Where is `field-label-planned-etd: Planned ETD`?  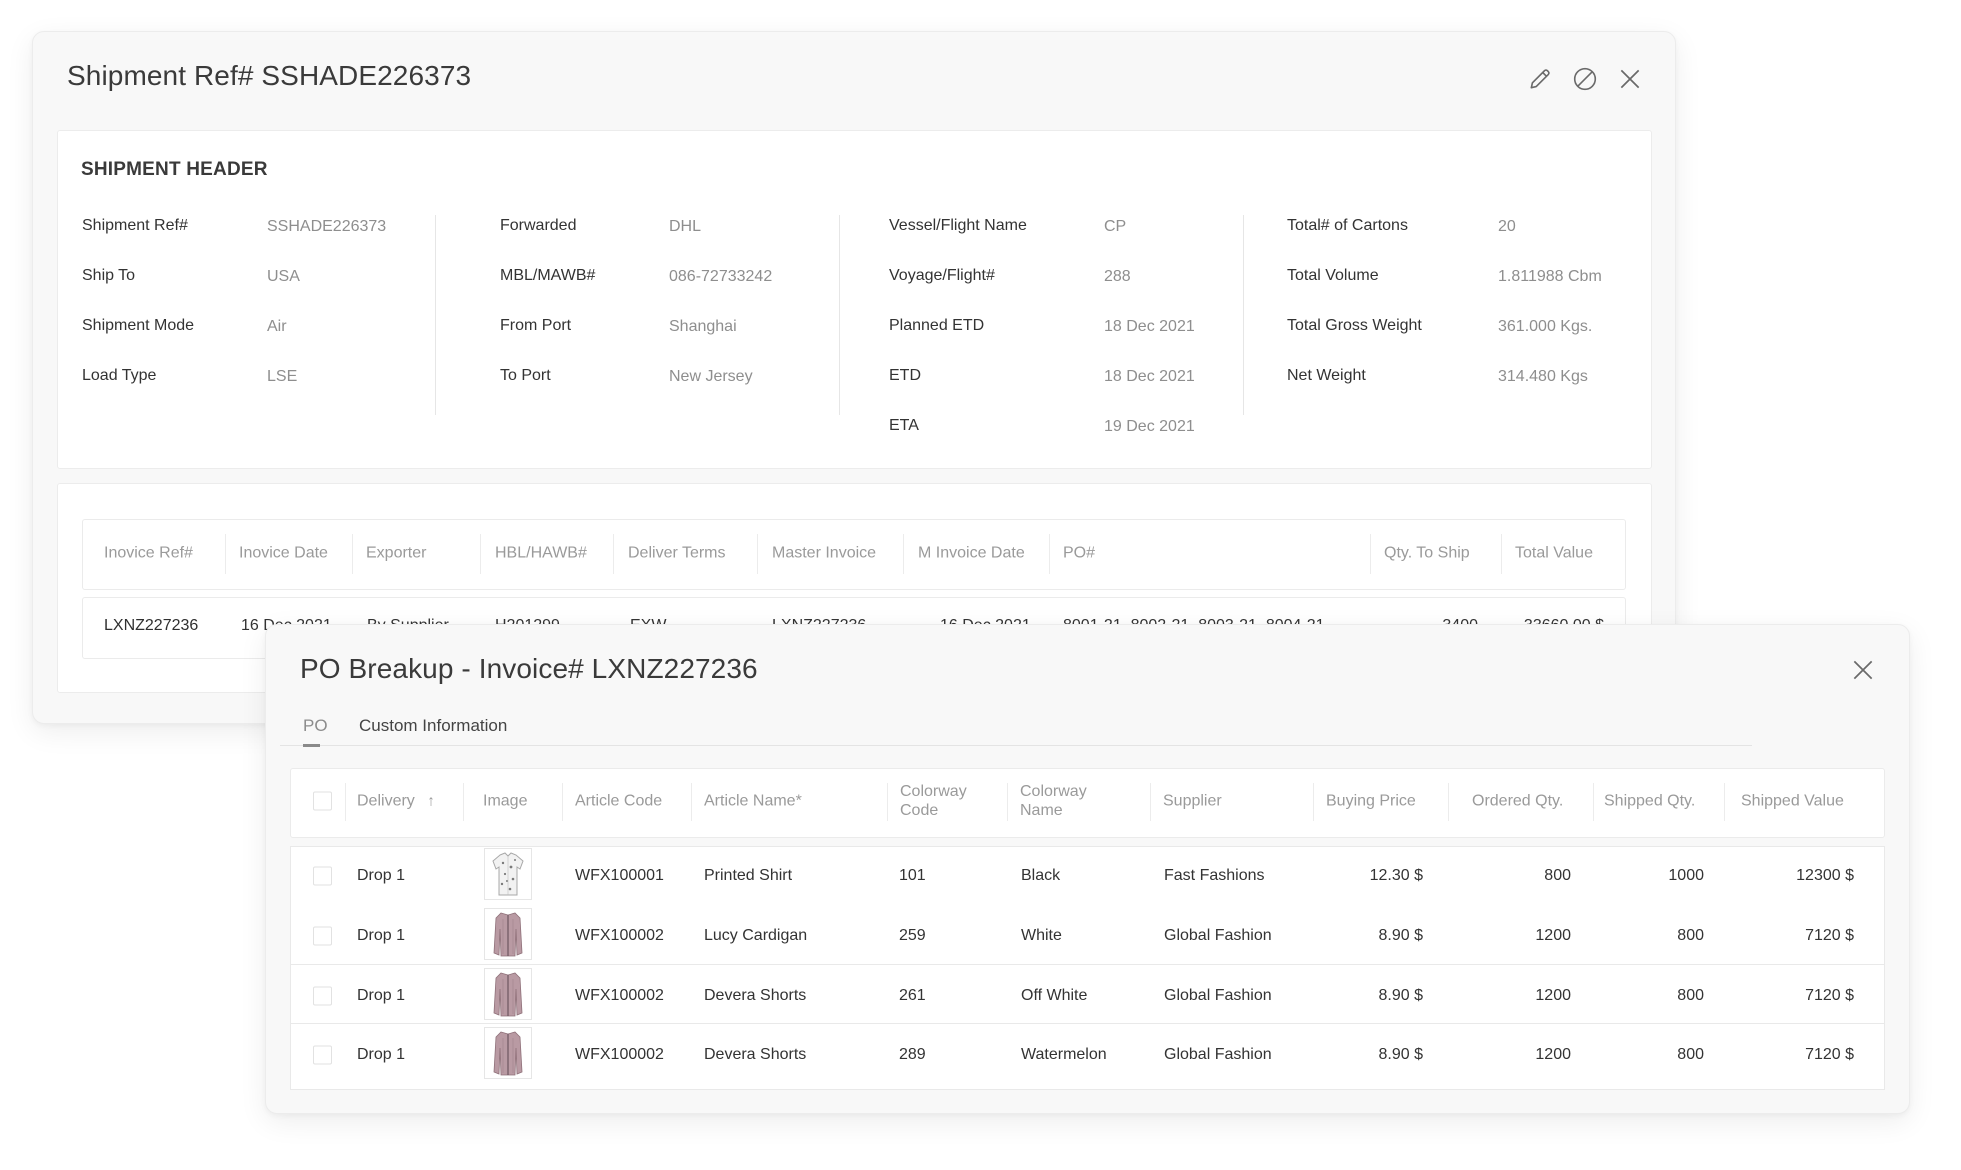 field-label-planned-etd: Planned ETD is located at coordinates (937, 325).